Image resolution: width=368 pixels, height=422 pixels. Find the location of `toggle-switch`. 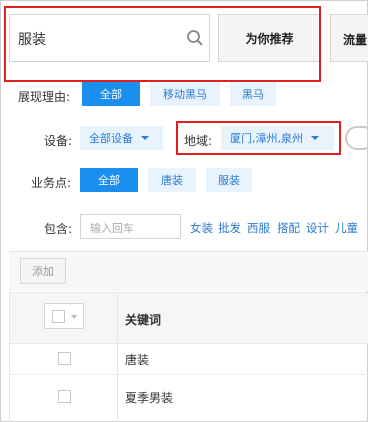

toggle-switch is located at coordinates (356, 138).